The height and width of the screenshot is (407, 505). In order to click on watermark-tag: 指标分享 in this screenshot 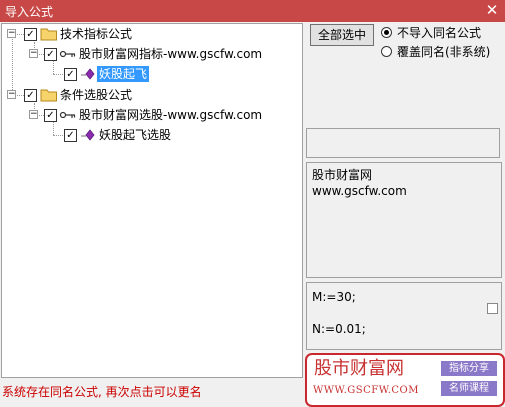, I will do `click(469, 368)`.